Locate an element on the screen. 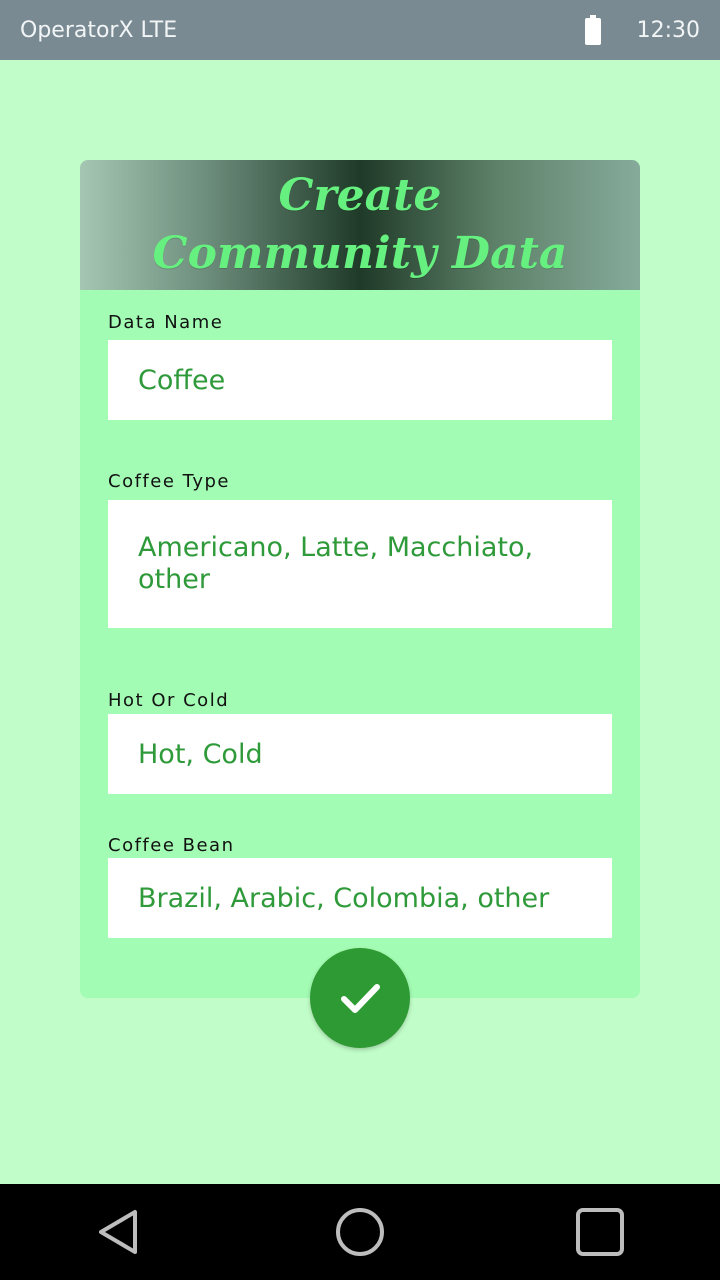 This screenshot has width=720, height=1280. card-header: Create Community Data is located at coordinates (360, 225).